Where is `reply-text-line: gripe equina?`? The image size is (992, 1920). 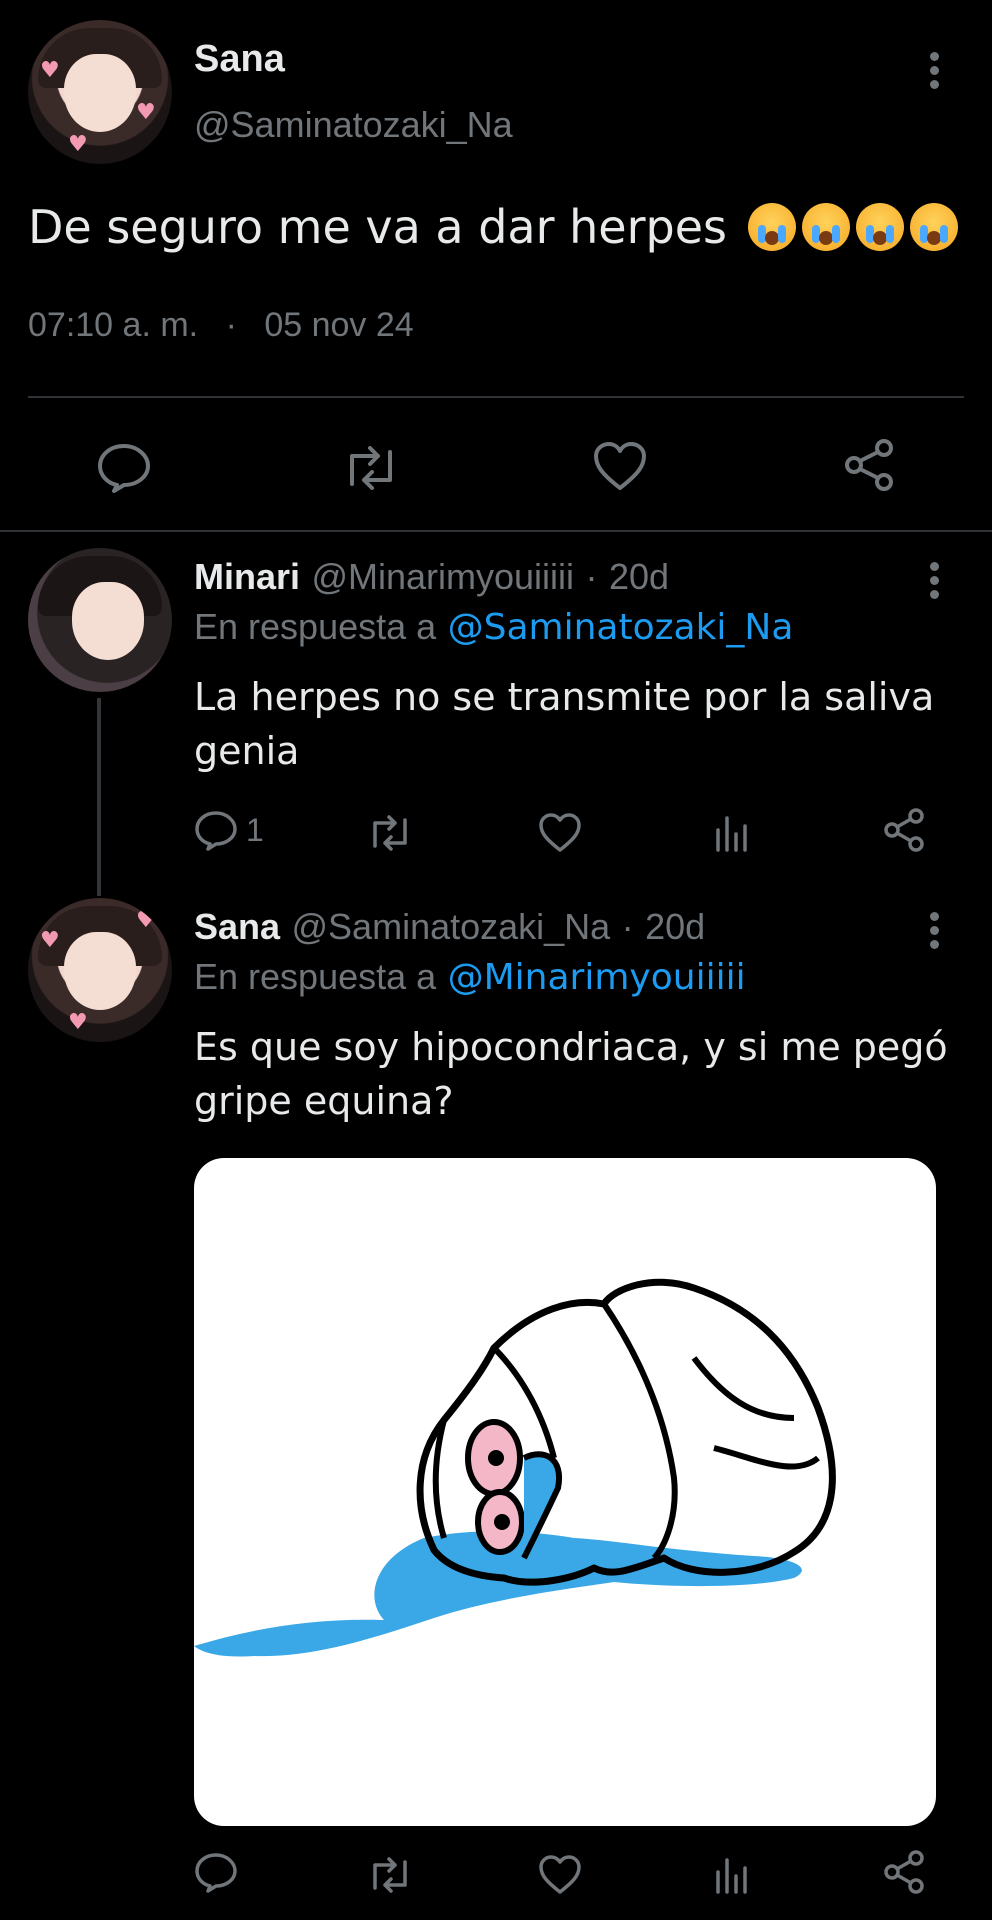 reply-text-line: gripe equina? is located at coordinates (324, 1101).